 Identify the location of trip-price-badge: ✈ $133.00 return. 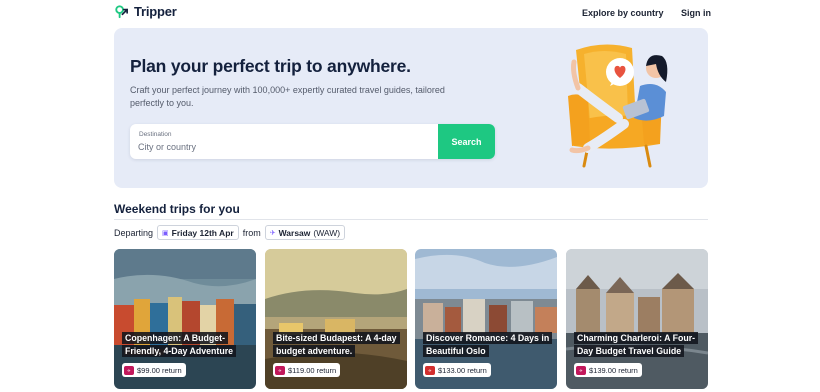
(457, 370).